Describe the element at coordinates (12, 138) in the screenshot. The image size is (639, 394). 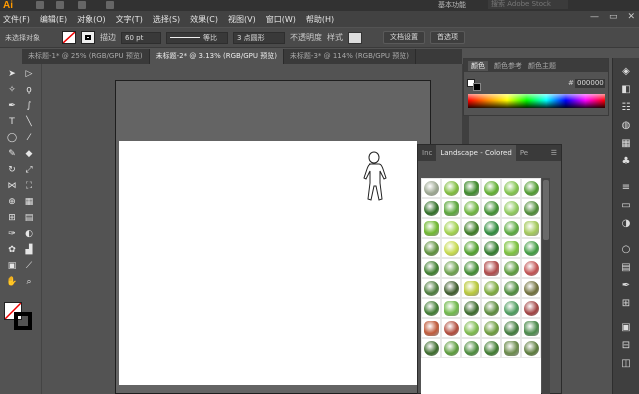
I see `ellipse-tool-icon: ◯` at that location.